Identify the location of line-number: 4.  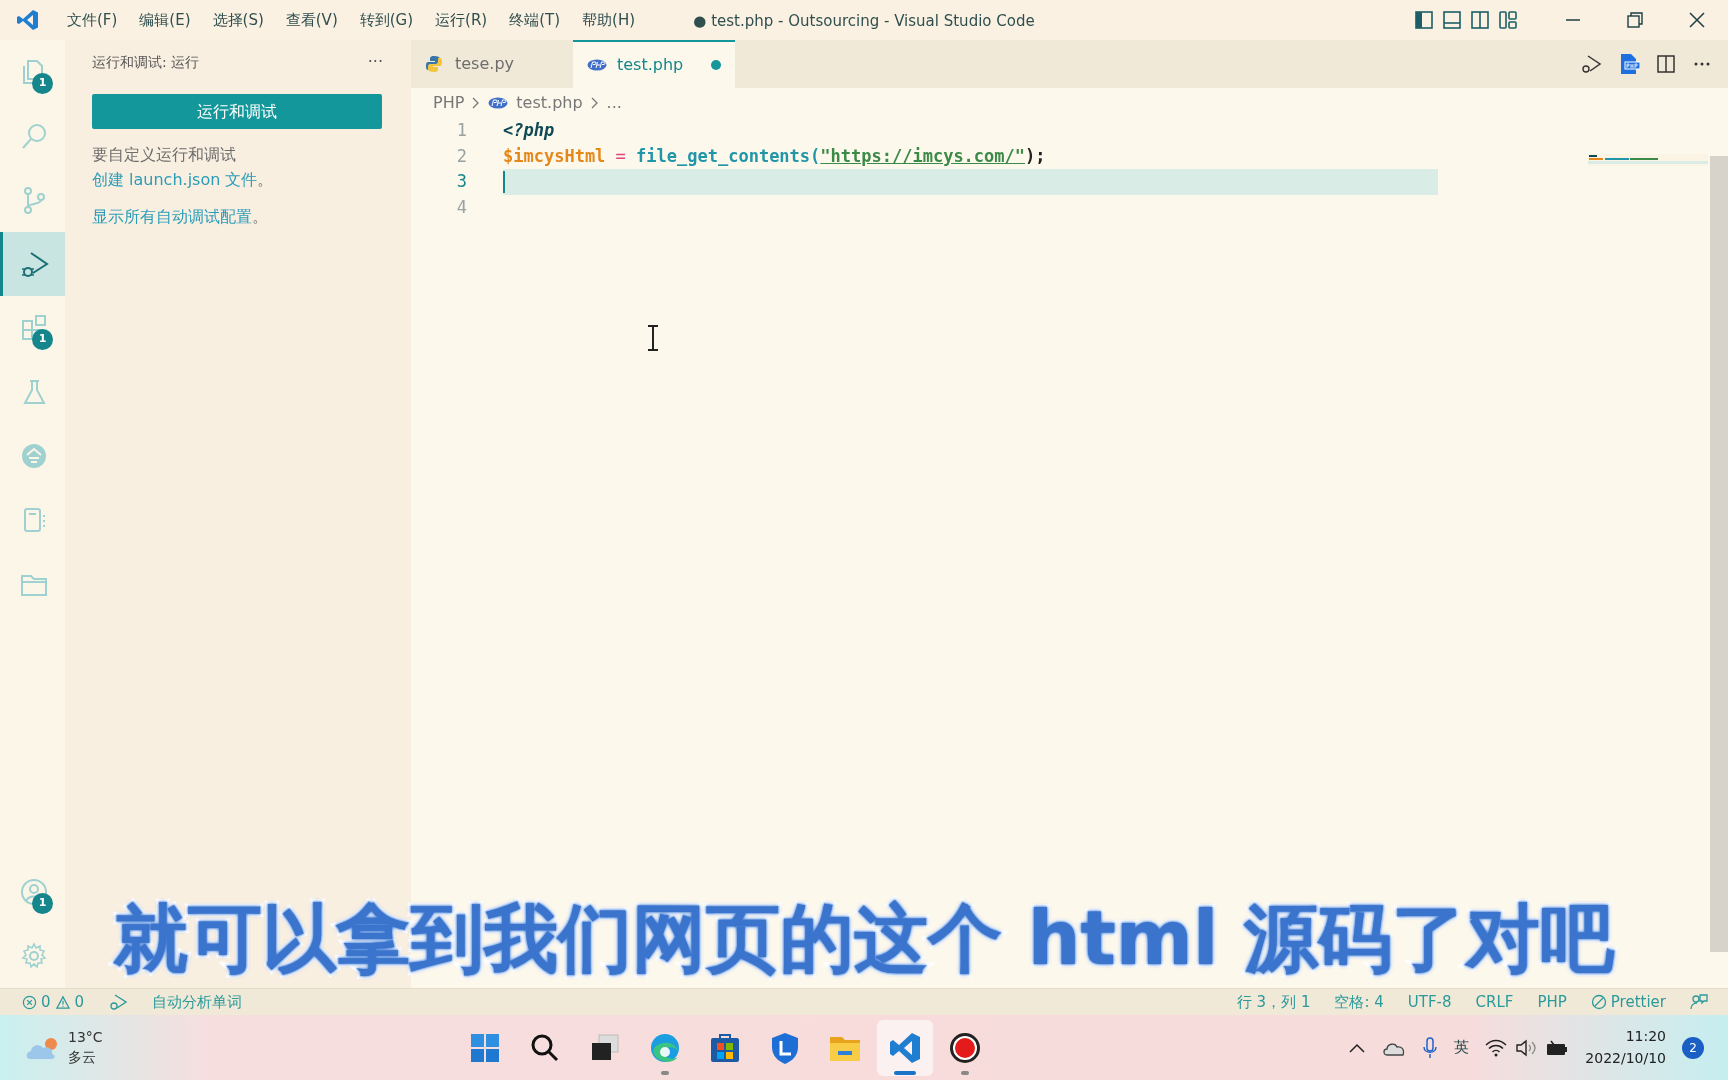
(461, 207).